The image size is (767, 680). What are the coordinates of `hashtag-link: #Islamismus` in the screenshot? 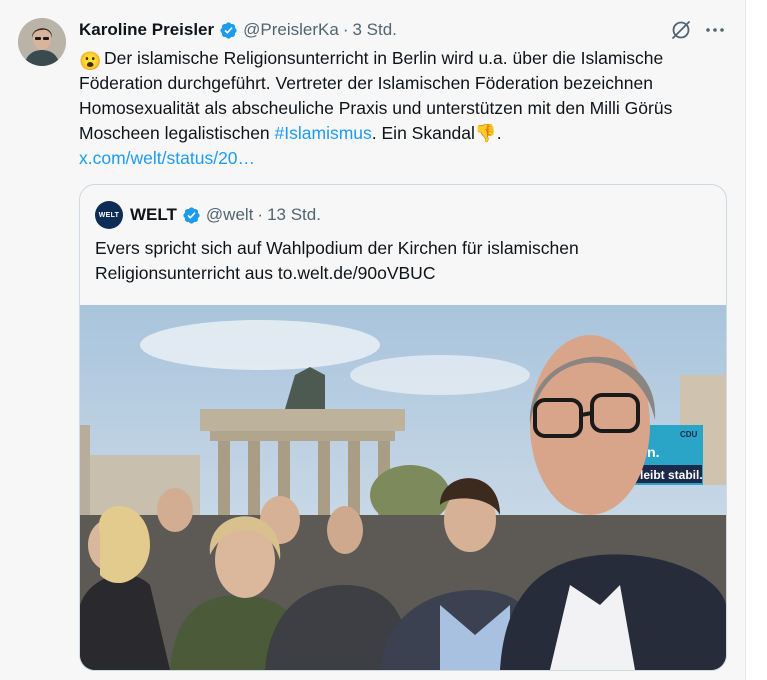 It's located at (323, 133).